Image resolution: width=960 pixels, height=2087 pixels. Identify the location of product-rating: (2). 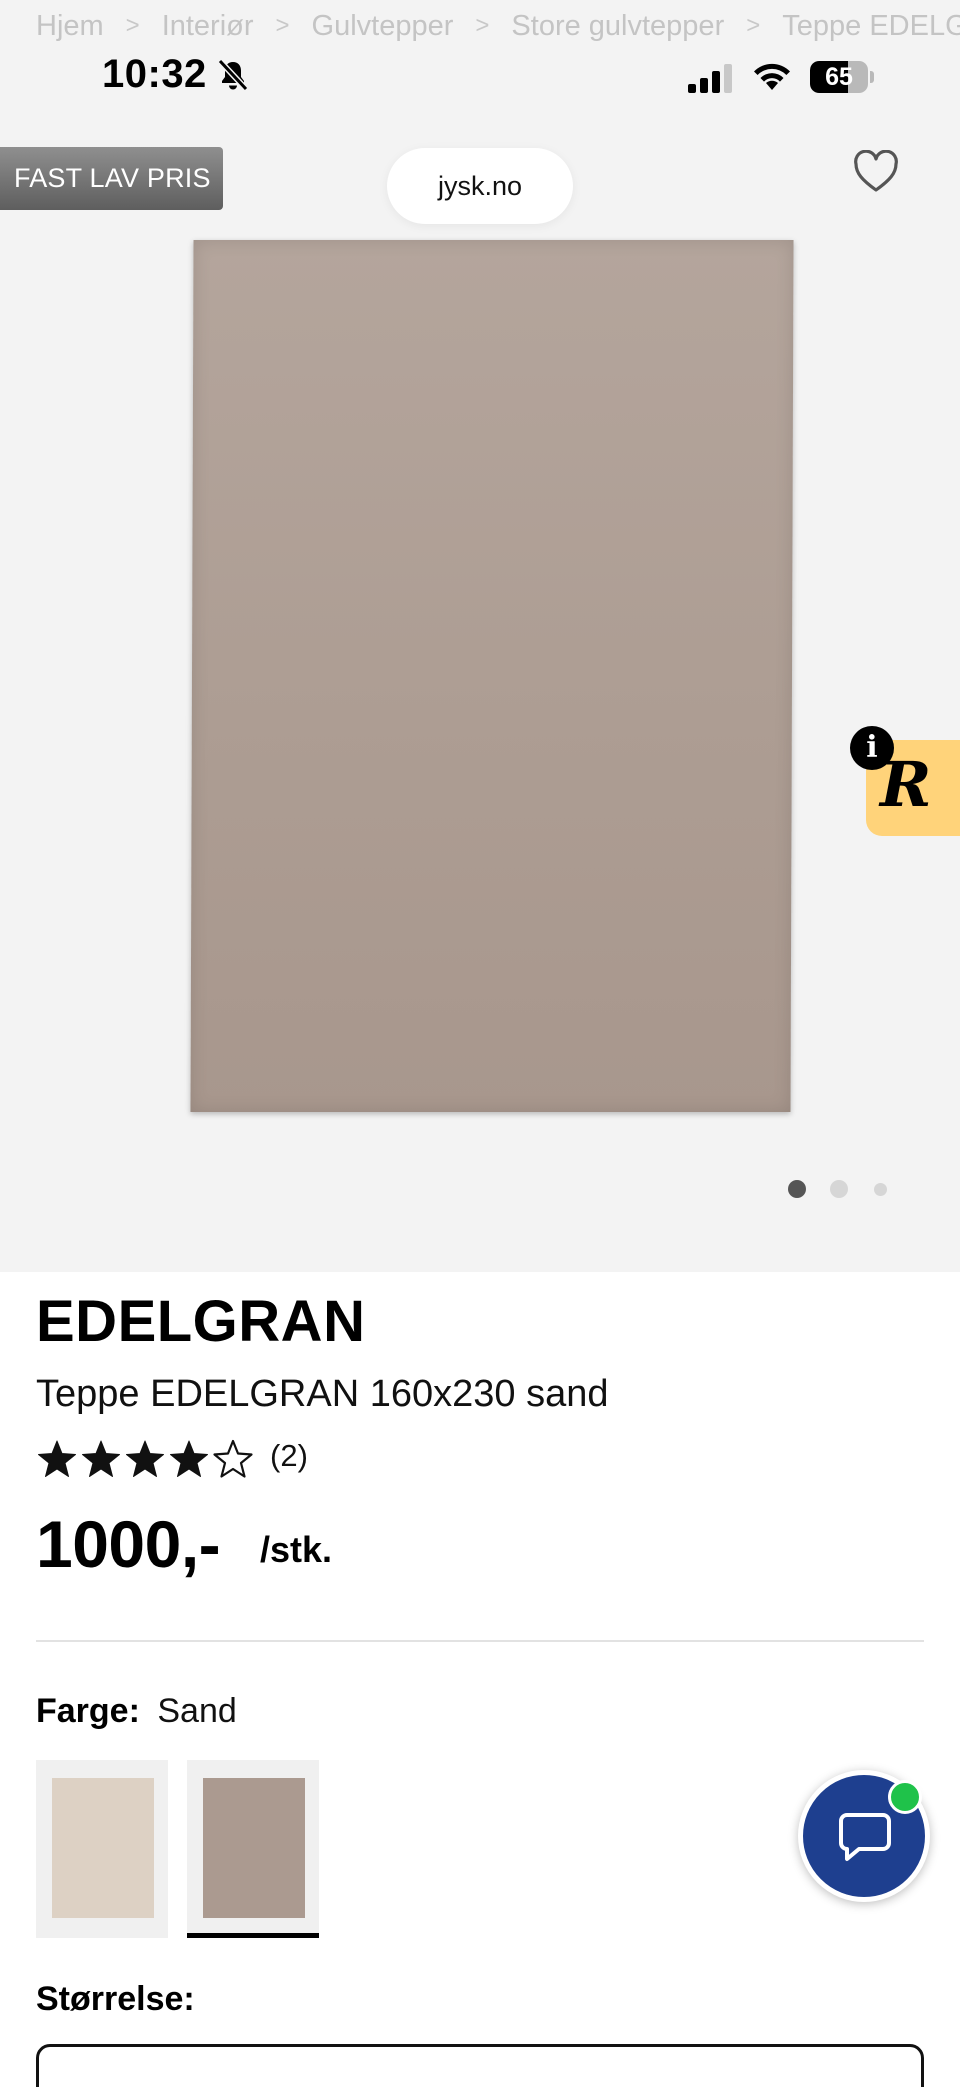
(172, 1459).